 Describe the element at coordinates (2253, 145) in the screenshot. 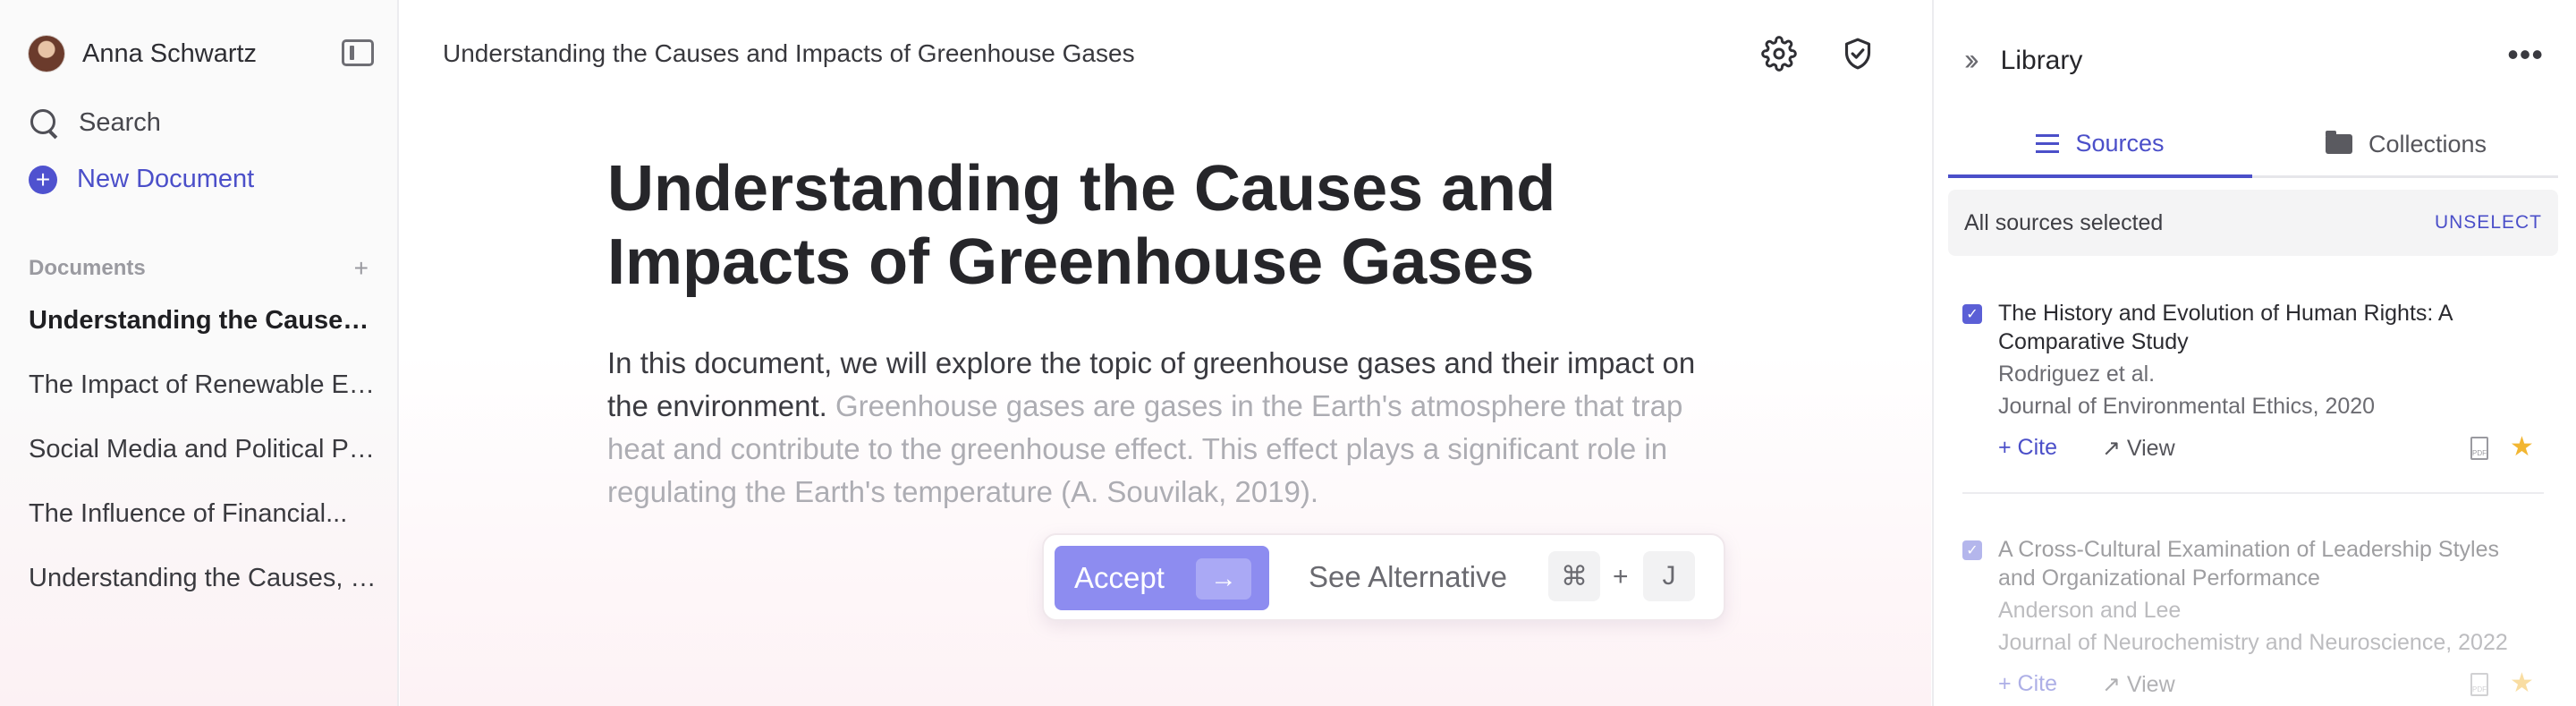

I see `panel-tabs: Sources Collections` at that location.